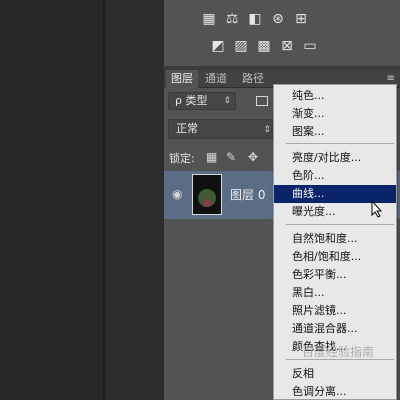  Describe the element at coordinates (338, 352) in the screenshot. I see `watermark: 百度经验指南` at that location.